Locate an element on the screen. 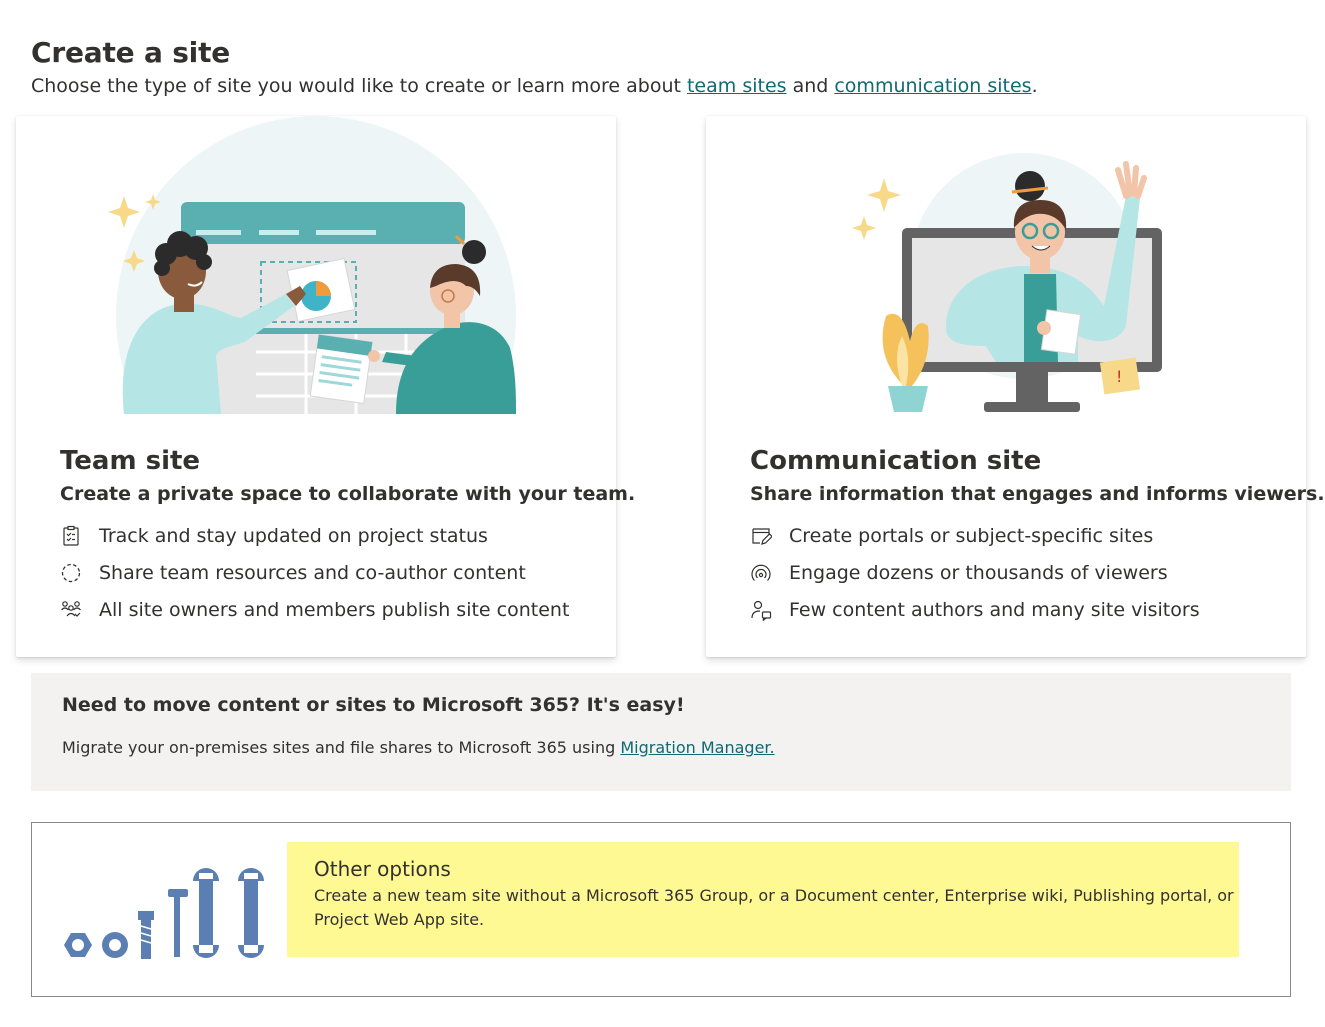 The image size is (1325, 1027). team-site-illustration is located at coordinates (316, 271).